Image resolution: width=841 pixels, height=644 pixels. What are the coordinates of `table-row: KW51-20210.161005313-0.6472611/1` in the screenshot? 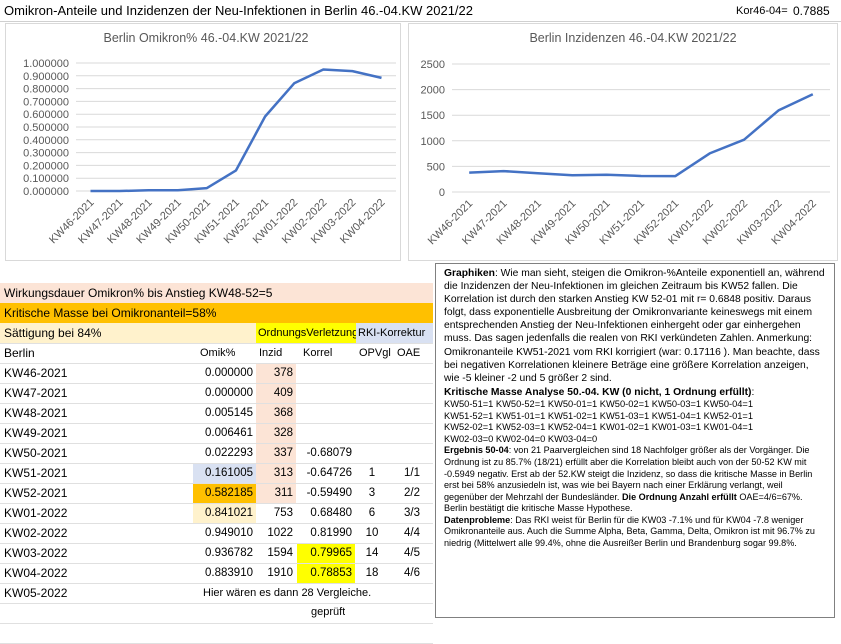 It's located at (216, 473).